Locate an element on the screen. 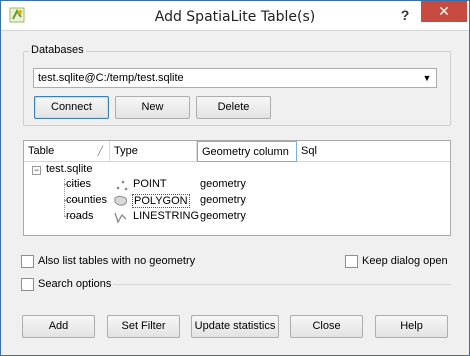  table-row: cities POINT geometry is located at coordinates (237, 185).